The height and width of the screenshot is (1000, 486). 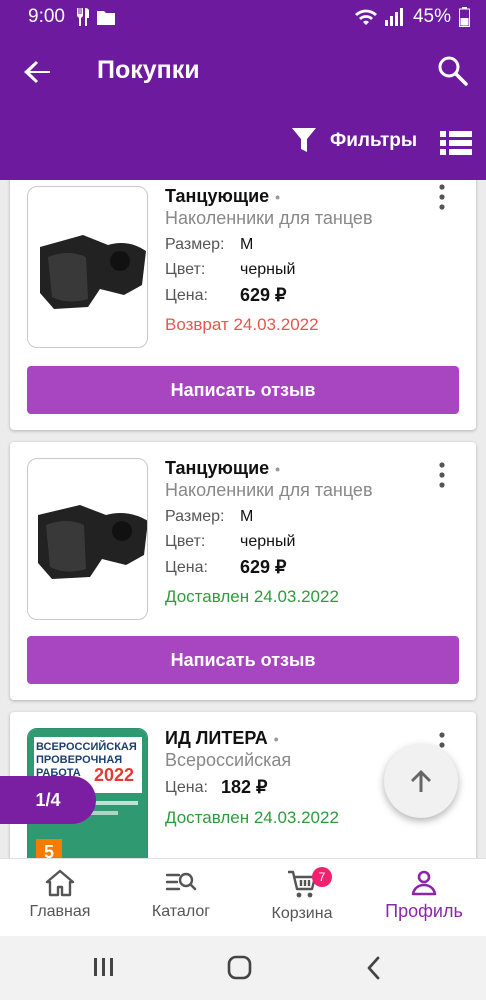 I want to click on wifi-icon, so click(x=365, y=17).